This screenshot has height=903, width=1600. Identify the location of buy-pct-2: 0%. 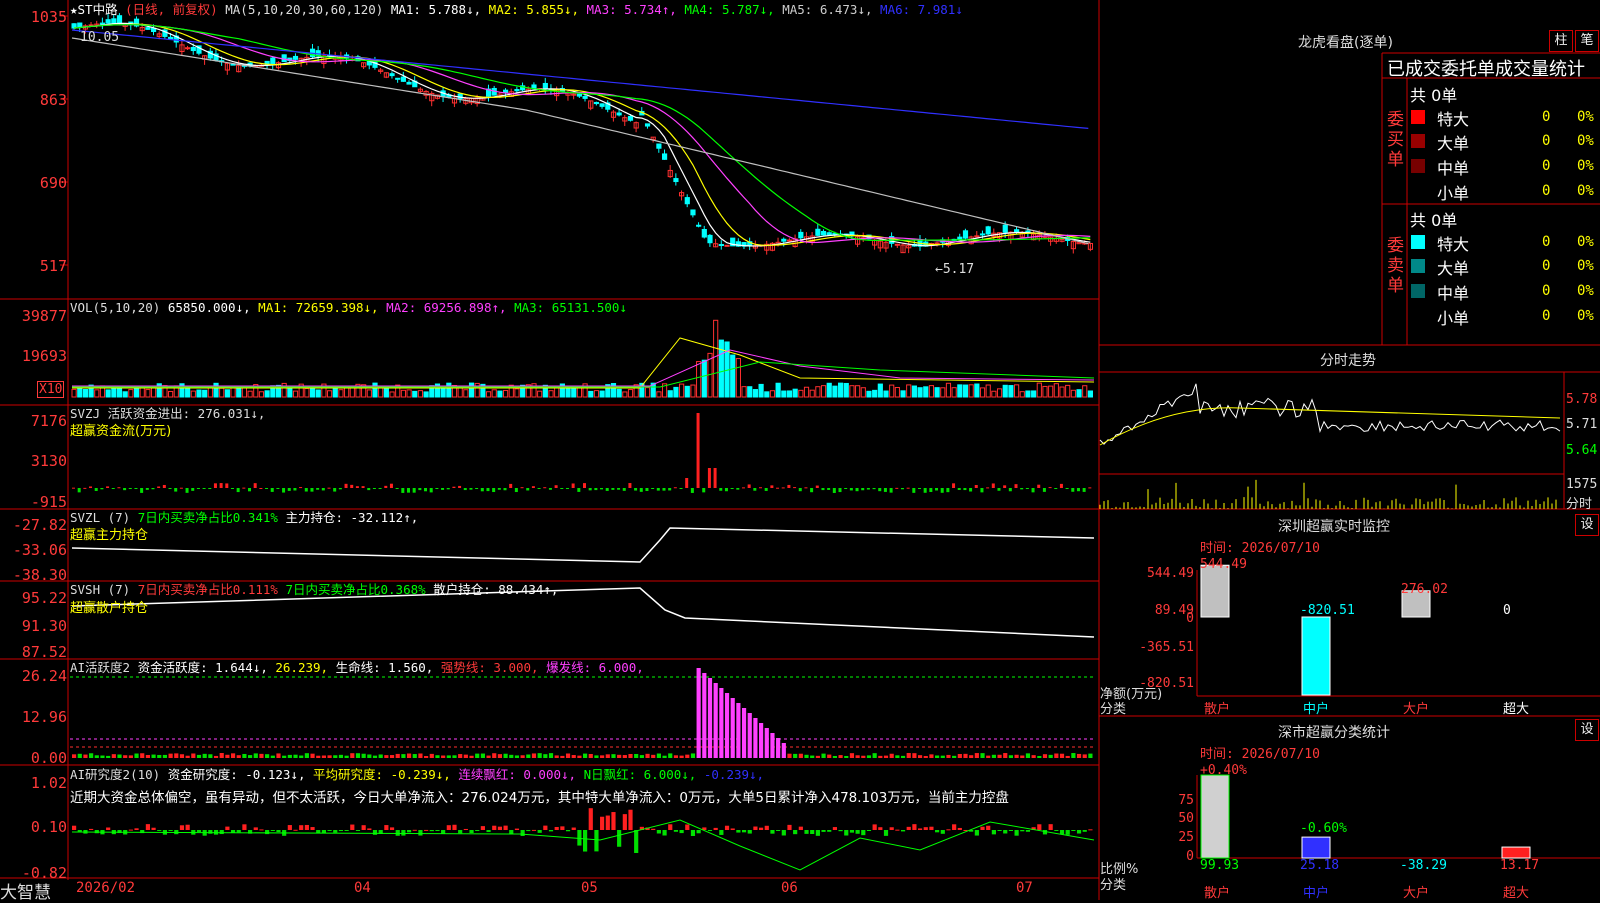
(1585, 166).